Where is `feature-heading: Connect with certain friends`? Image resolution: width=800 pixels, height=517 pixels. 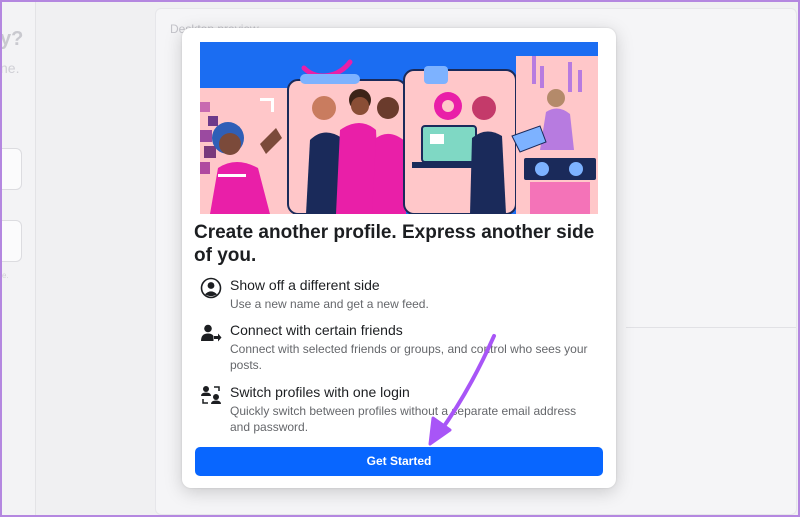 feature-heading: Connect with certain friends is located at coordinates (316, 330).